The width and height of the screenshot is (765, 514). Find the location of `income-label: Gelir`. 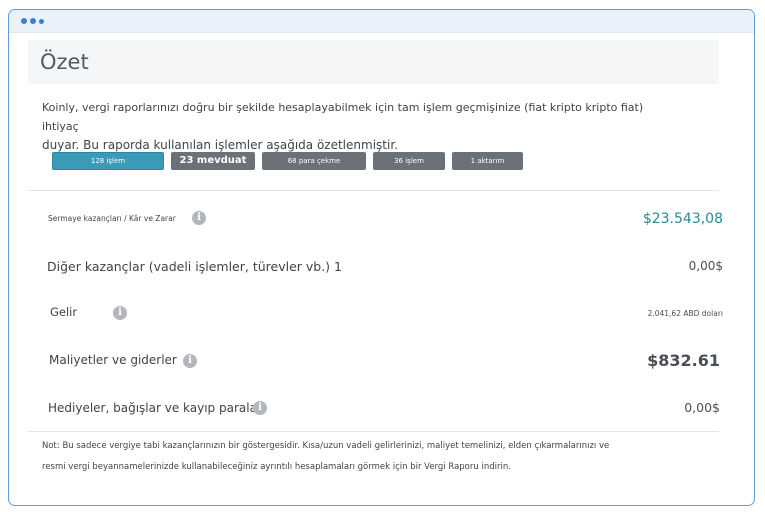

income-label: Gelir is located at coordinates (64, 312).